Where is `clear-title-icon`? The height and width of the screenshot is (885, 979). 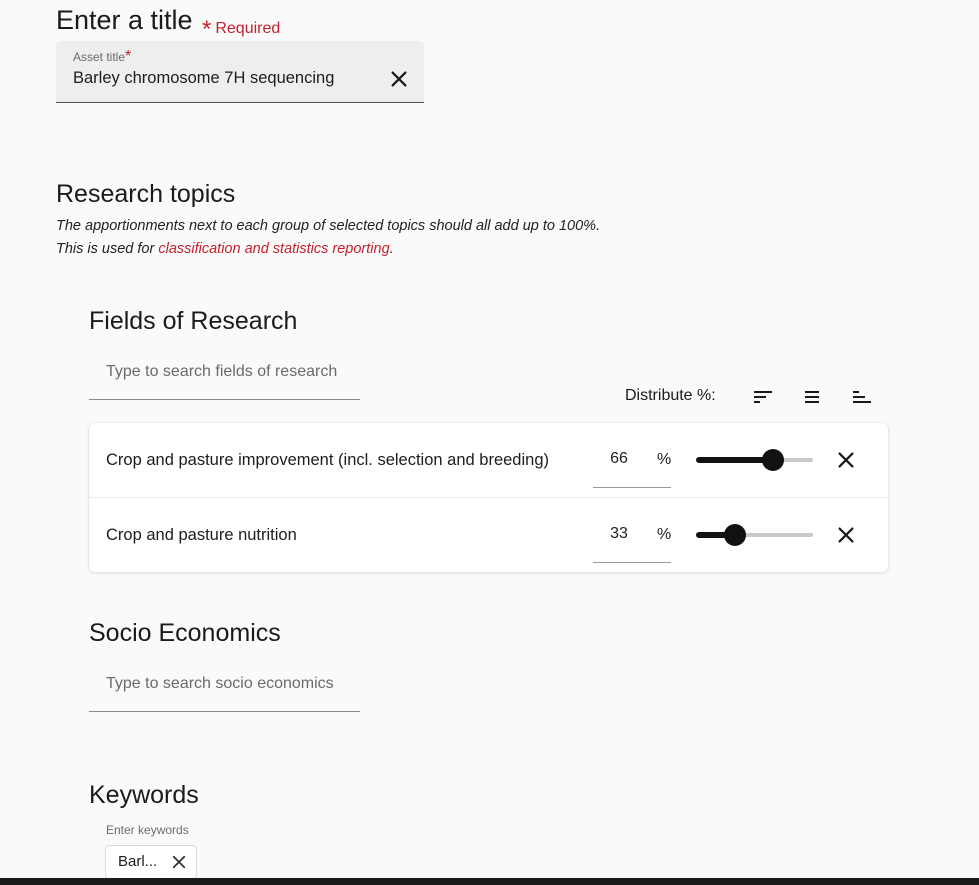 clear-title-icon is located at coordinates (399, 79).